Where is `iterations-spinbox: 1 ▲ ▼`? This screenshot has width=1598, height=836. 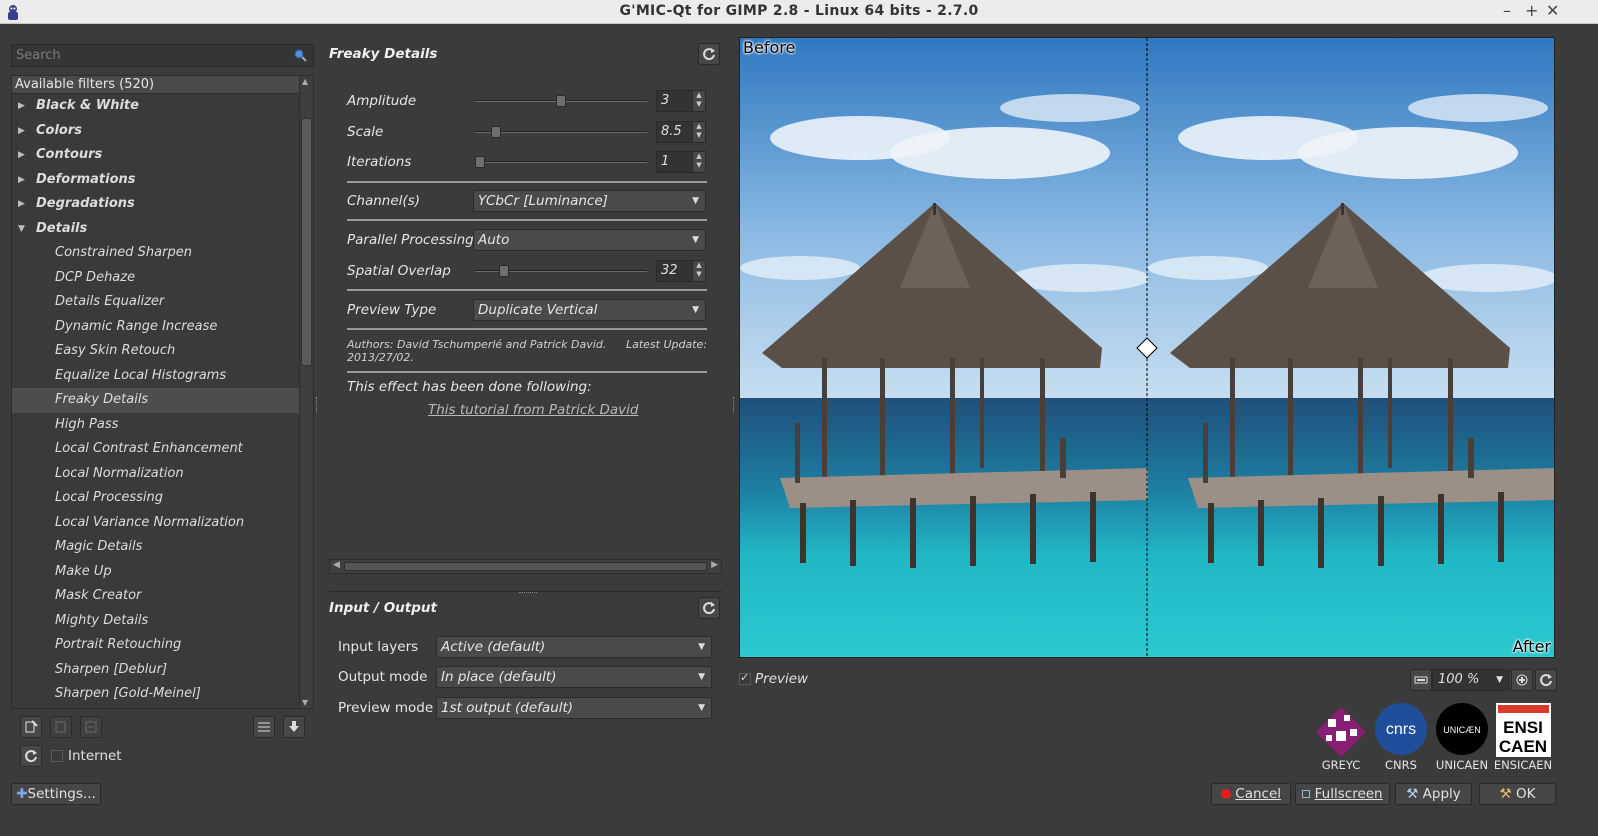 iterations-spinbox: 1 ▲ ▼ is located at coordinates (681, 162).